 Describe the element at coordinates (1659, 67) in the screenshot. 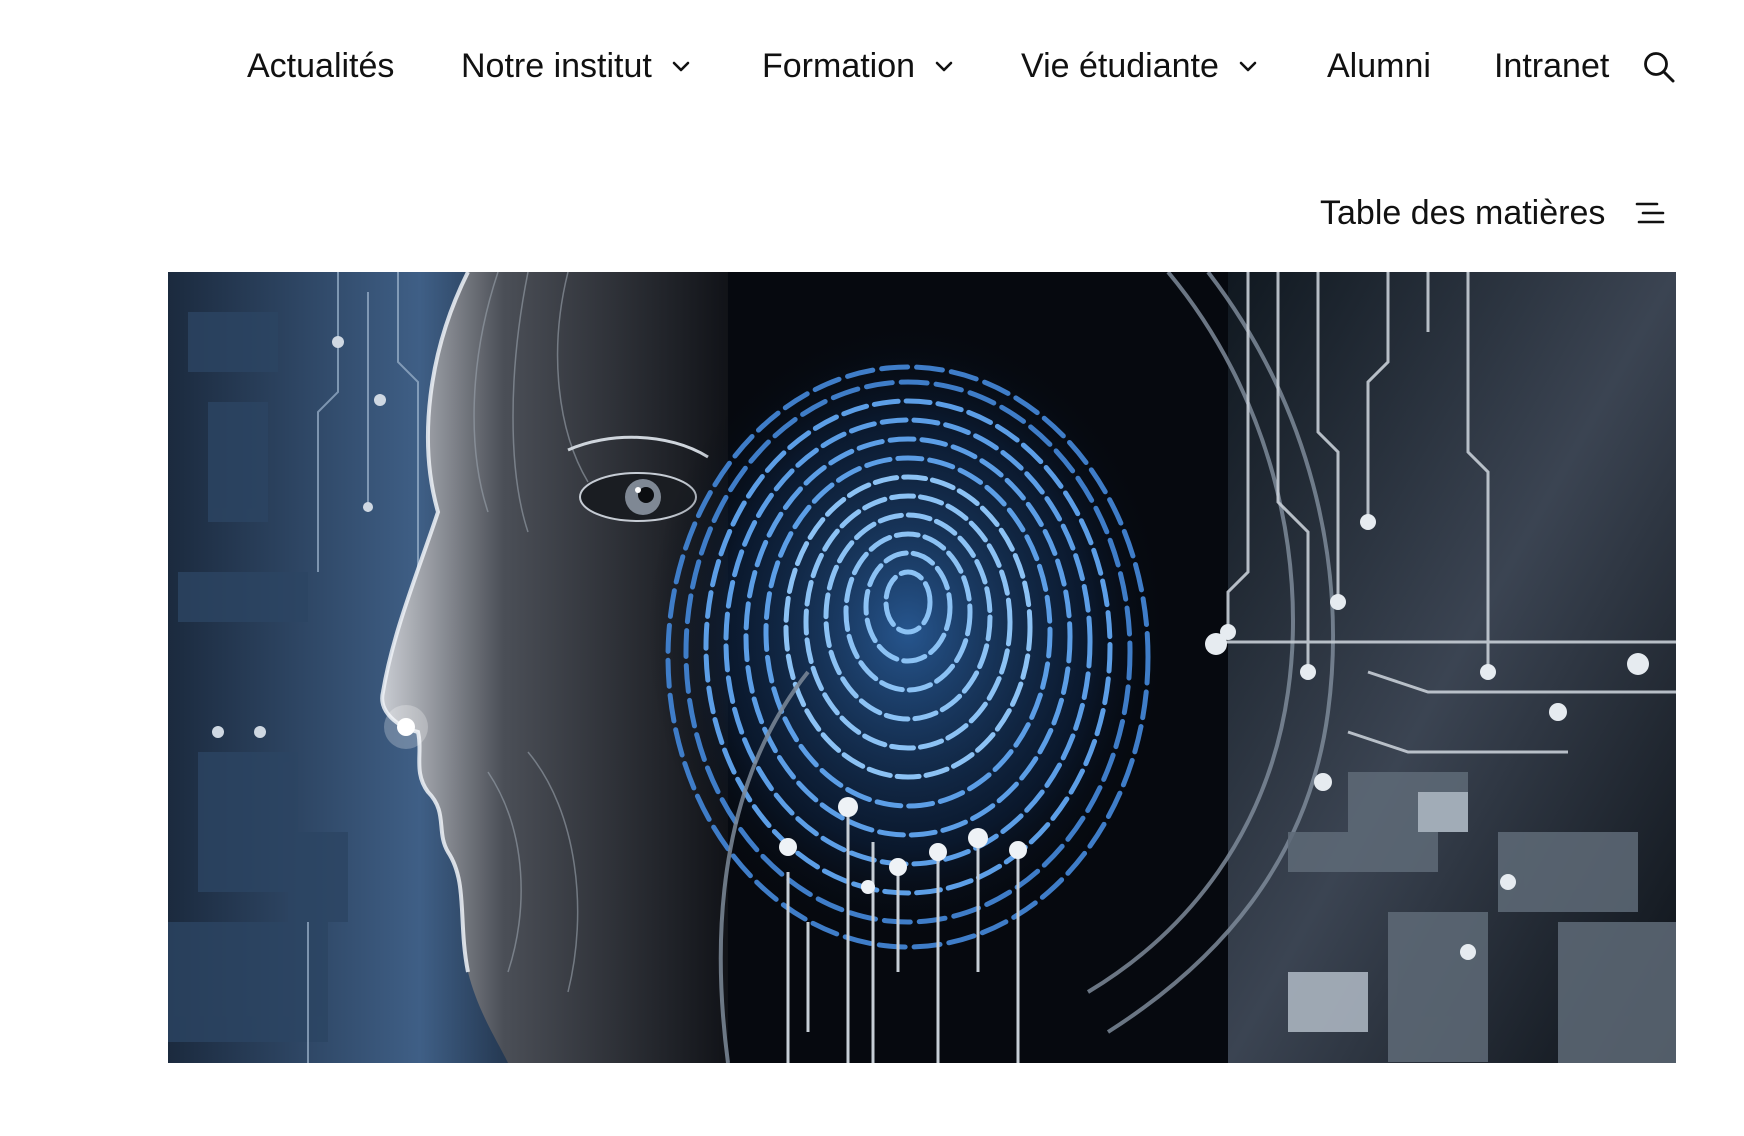

I see `search-icon` at that location.